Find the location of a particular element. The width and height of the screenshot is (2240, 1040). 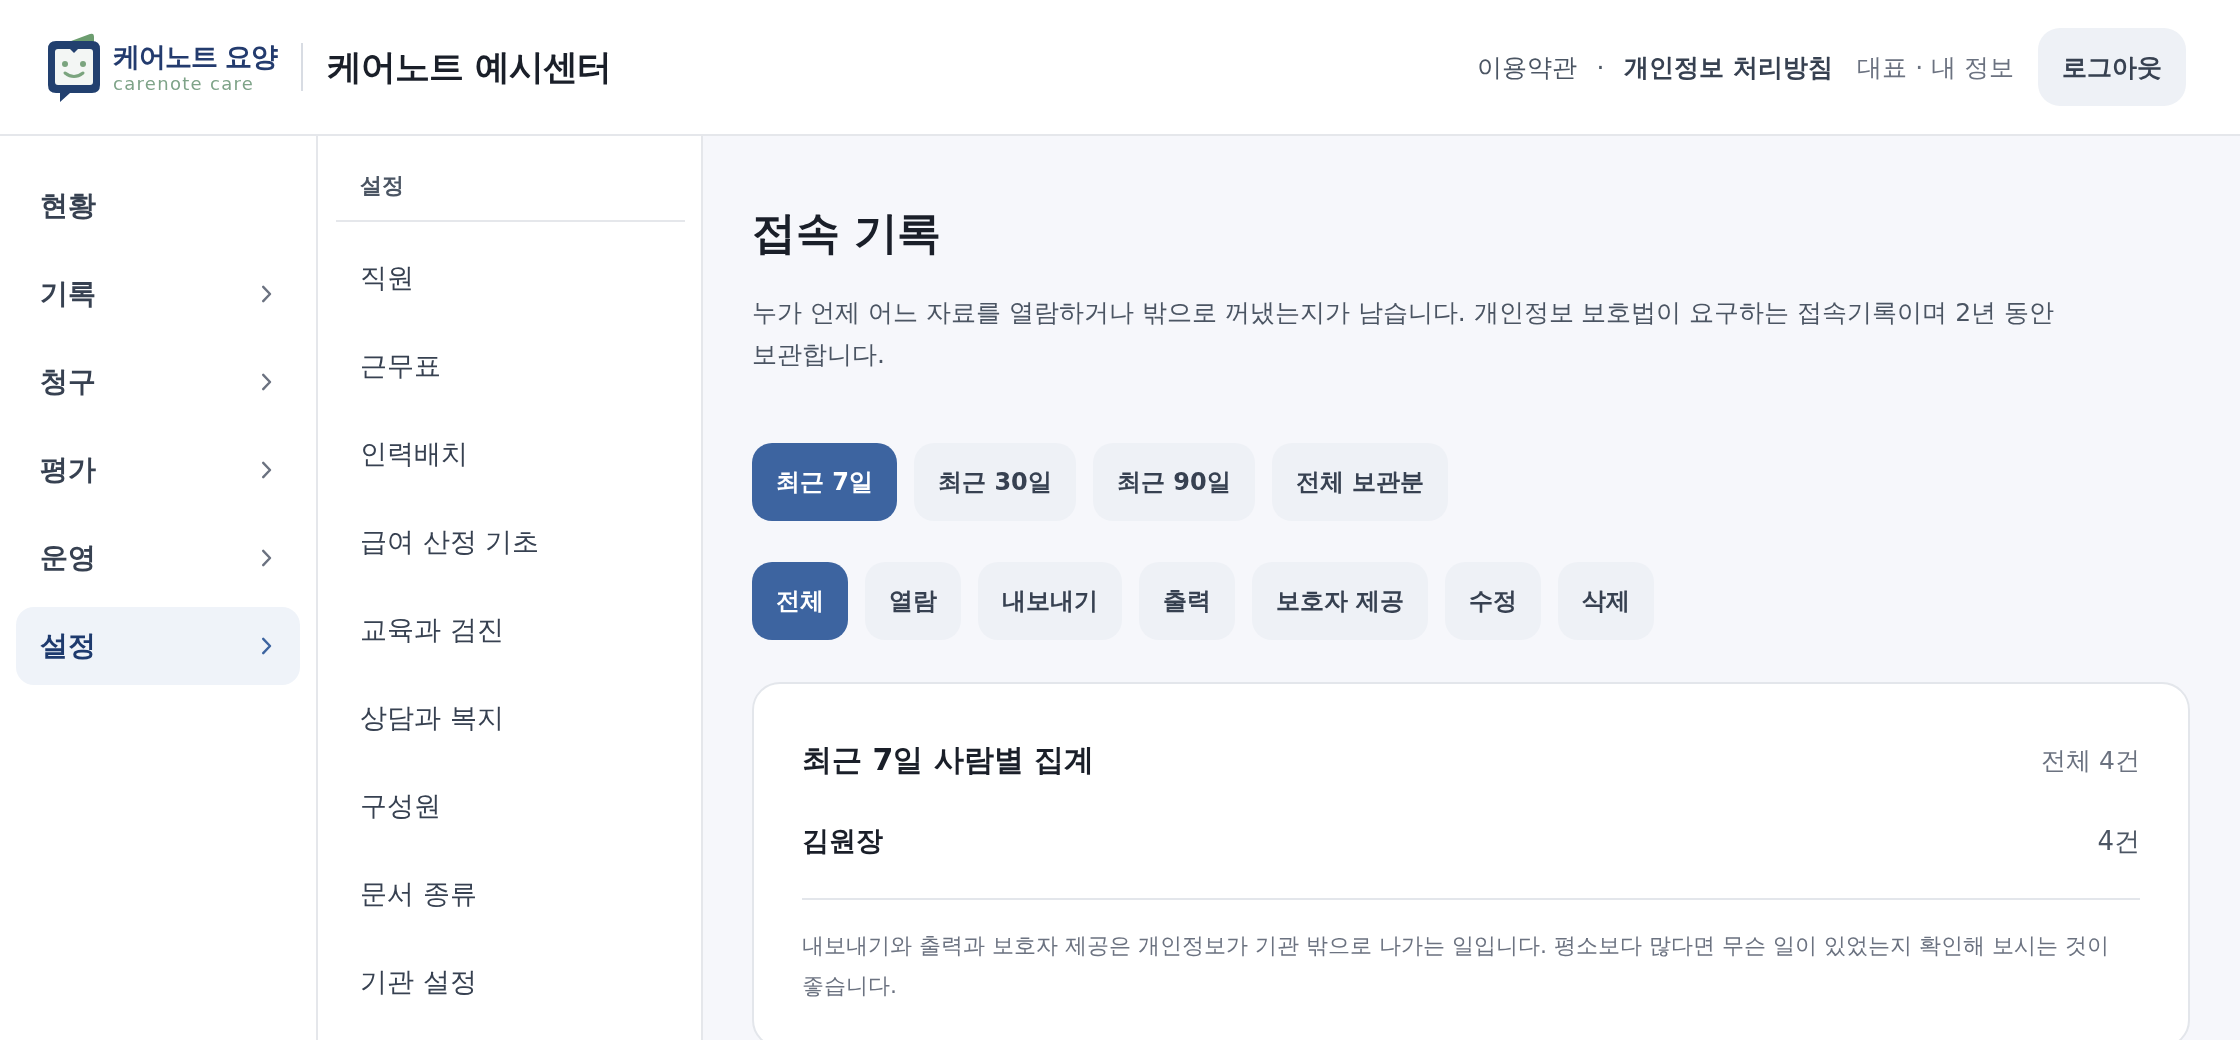

type-filter-tab: 수정 is located at coordinates (1493, 601).